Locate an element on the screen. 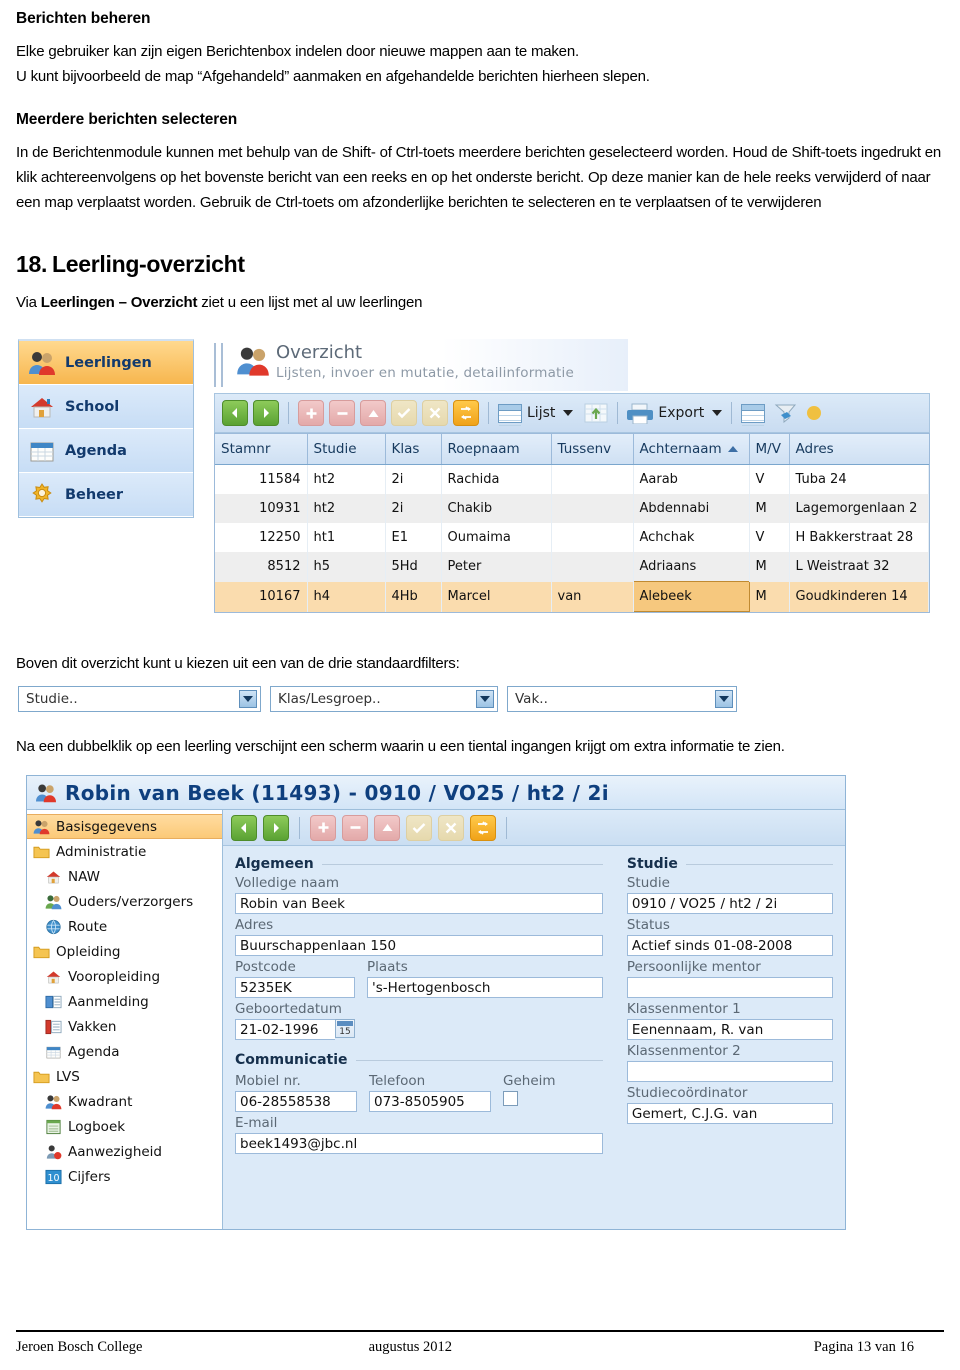  column-header-studie: Studie is located at coordinates (346, 449).